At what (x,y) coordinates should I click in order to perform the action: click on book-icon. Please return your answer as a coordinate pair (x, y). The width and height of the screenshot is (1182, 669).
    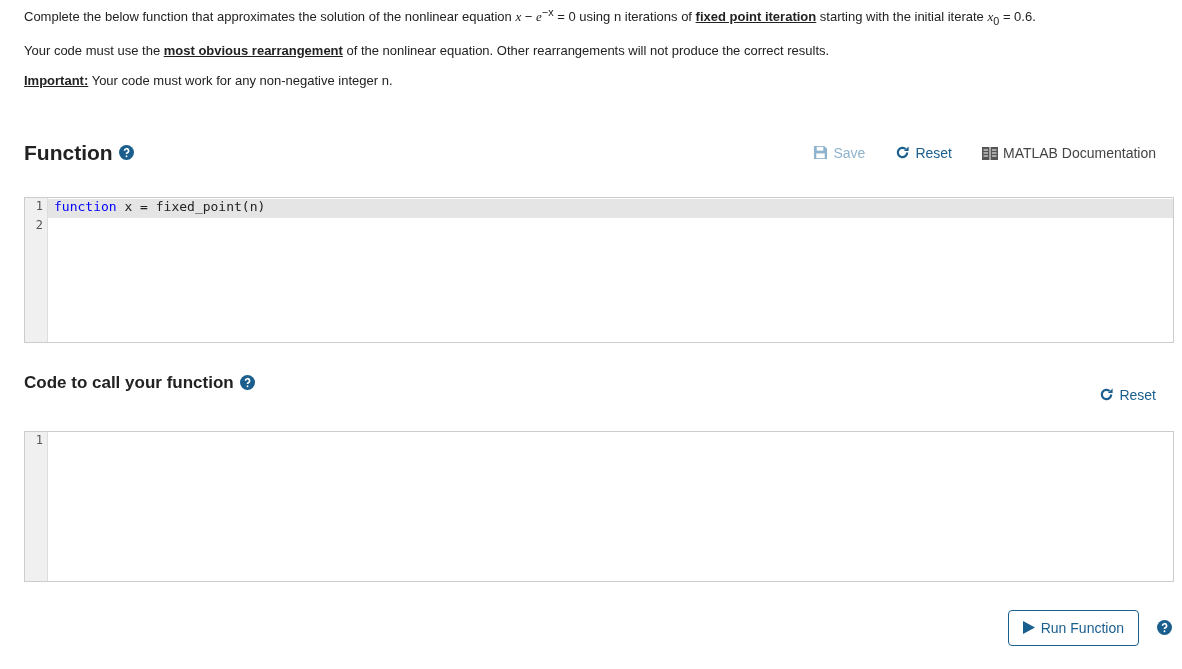
    Looking at the image, I should click on (989, 152).